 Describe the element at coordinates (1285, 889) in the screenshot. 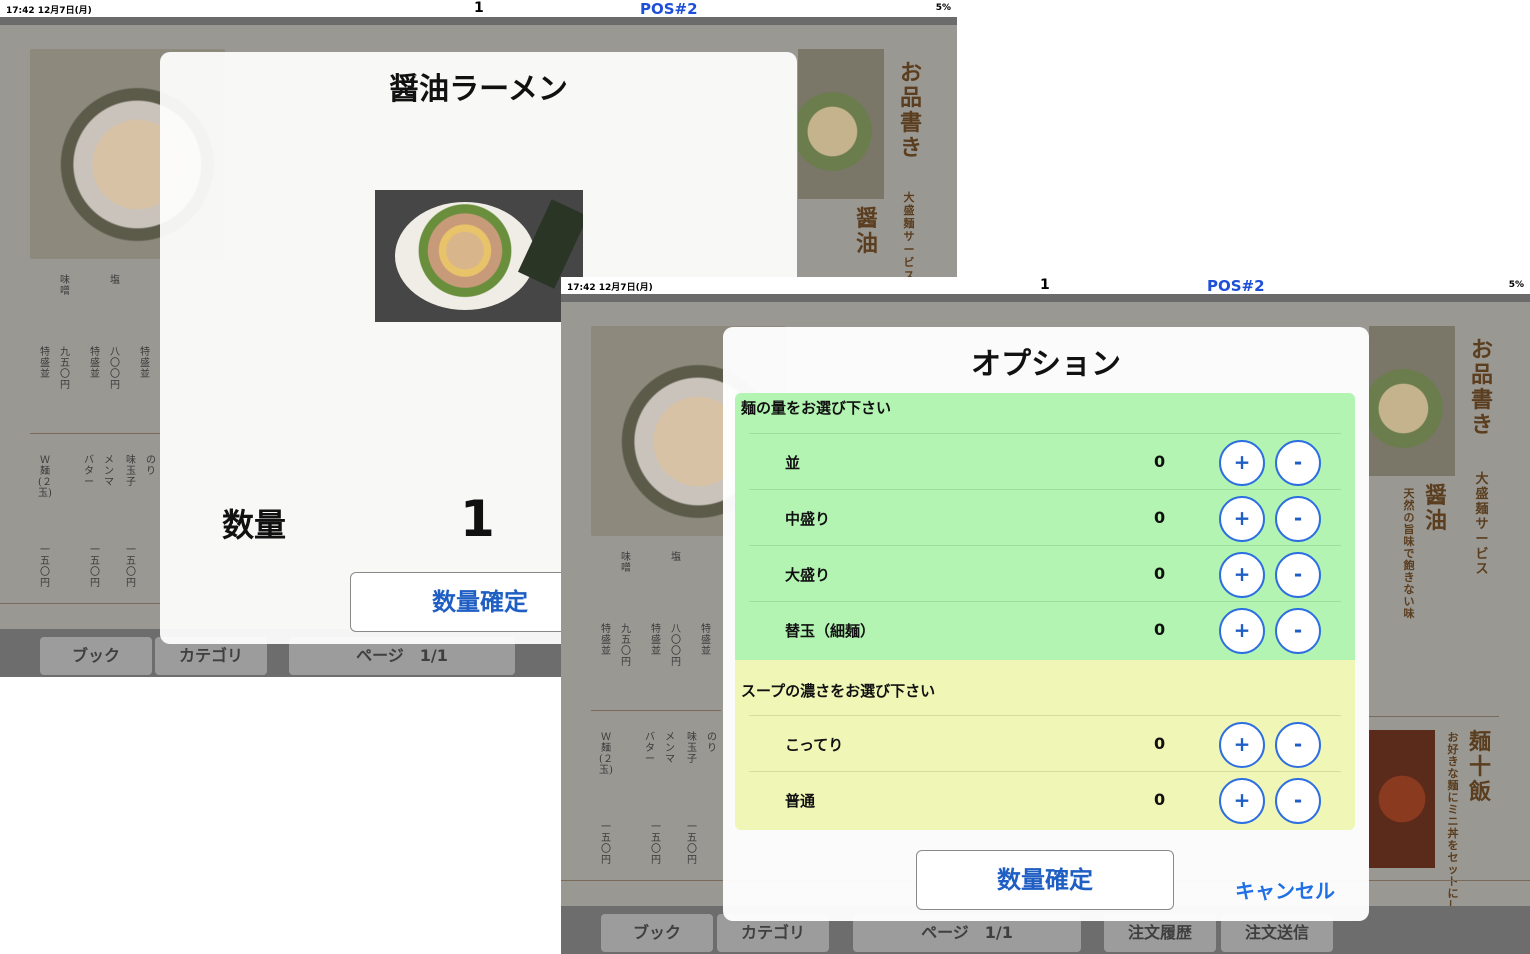

I see `cancel-button: キャンセル` at that location.